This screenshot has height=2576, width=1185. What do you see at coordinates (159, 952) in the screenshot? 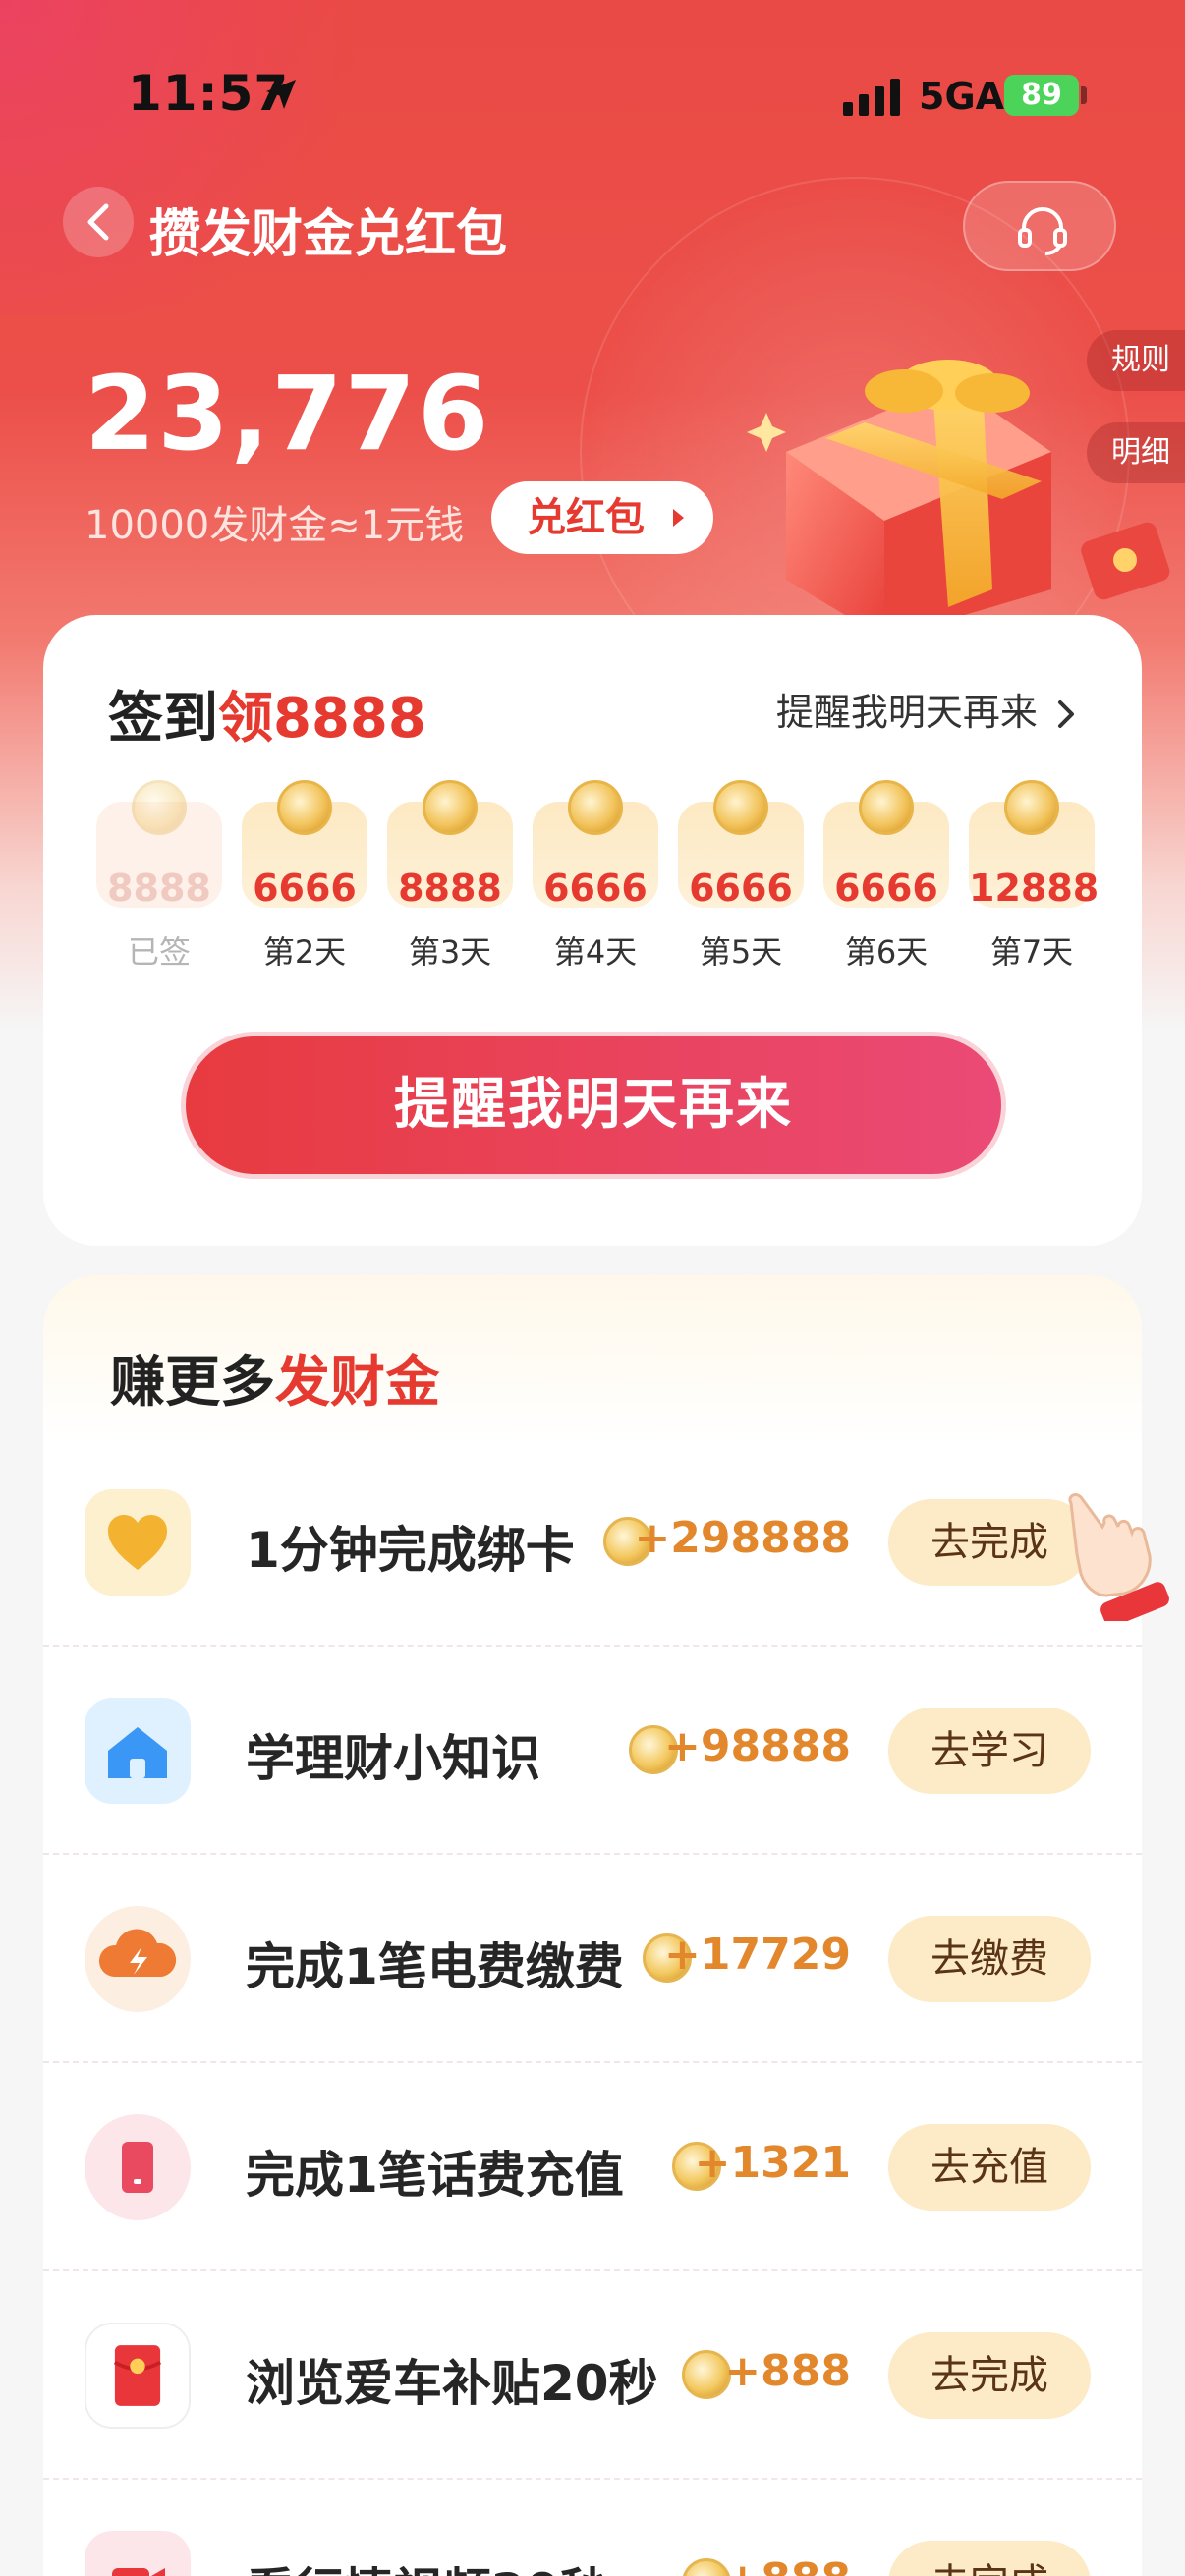
I see `day-label: 已签` at bounding box center [159, 952].